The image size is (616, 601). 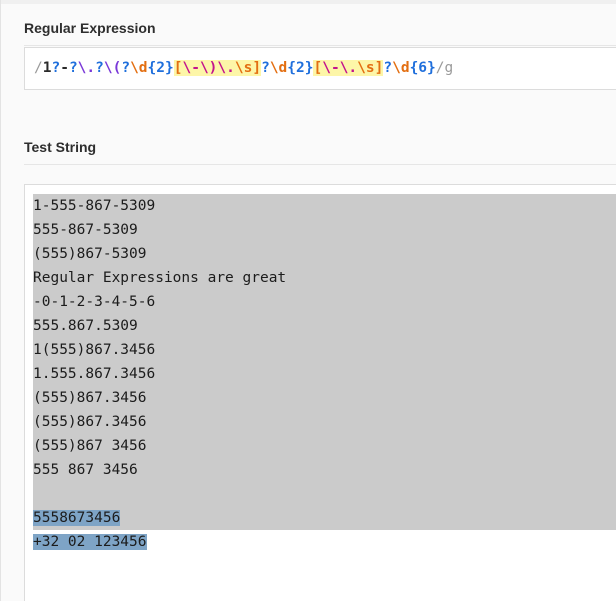 What do you see at coordinates (308, 2) in the screenshot?
I see `top-separator` at bounding box center [308, 2].